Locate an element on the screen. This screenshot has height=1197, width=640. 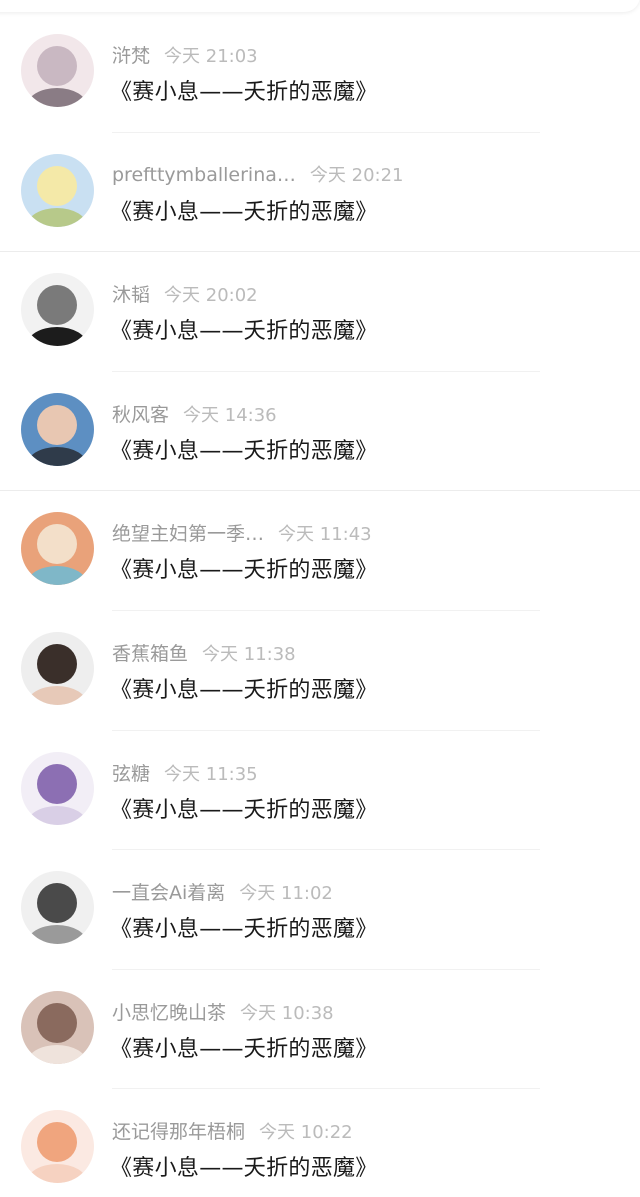
comment-meta: 弦糖 今天 11:35 is located at coordinates (185, 772).